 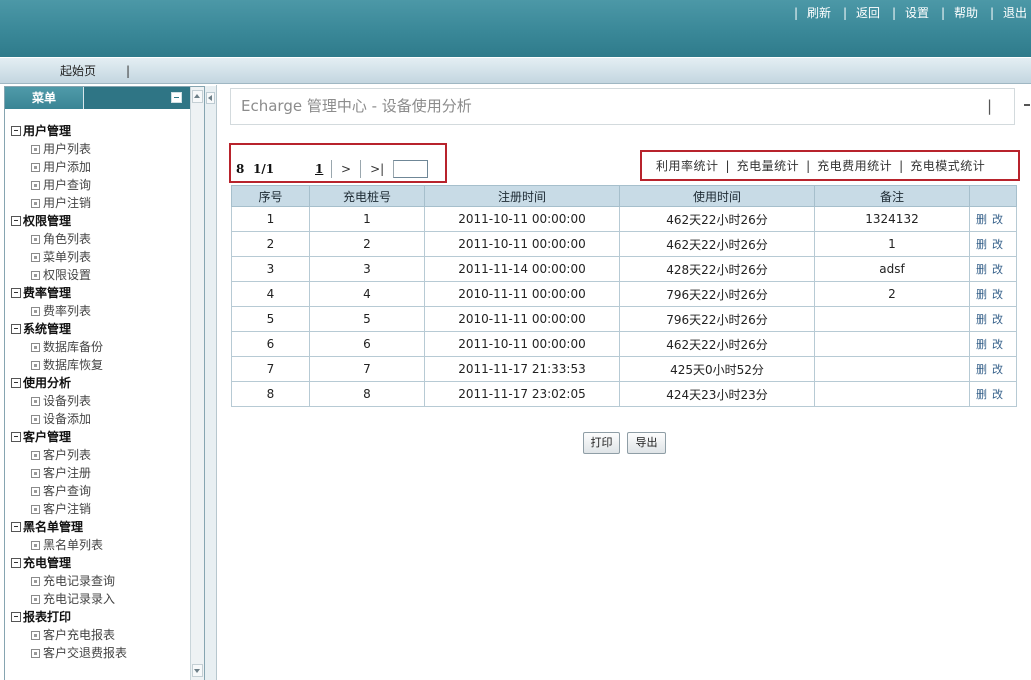 I want to click on menu-item: 用户添加, so click(x=99, y=167).